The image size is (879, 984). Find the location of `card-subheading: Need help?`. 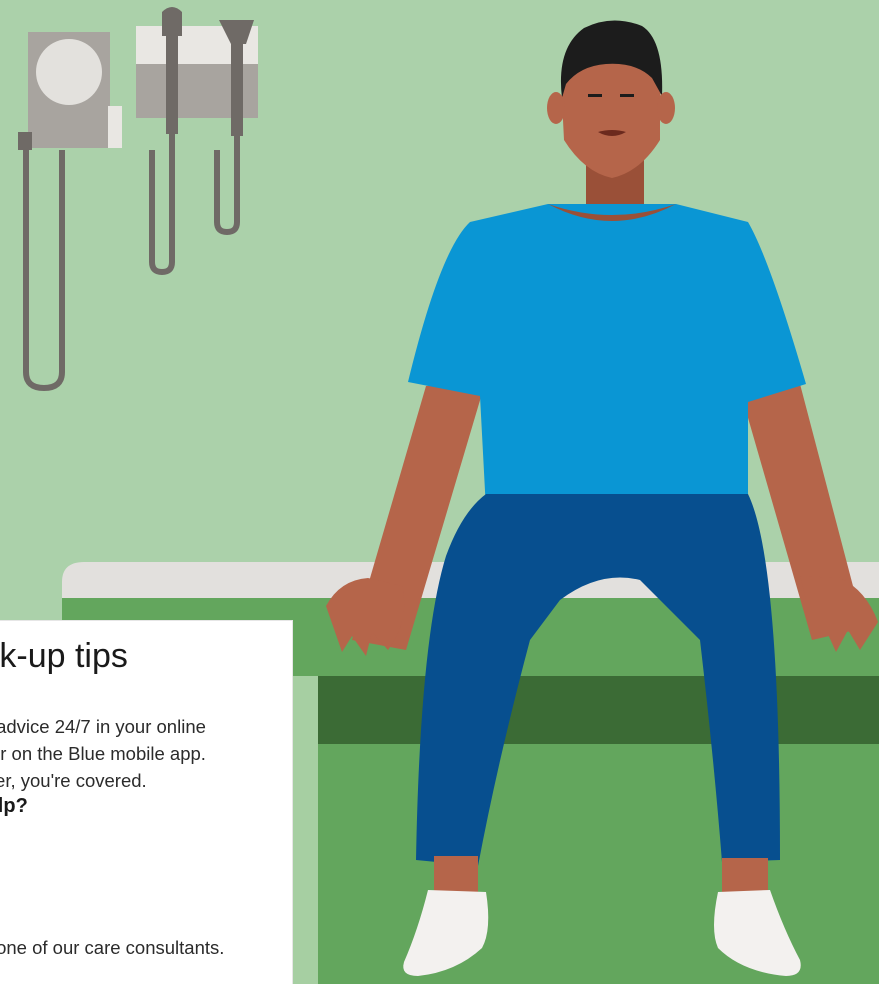

card-subheading: Need help? is located at coordinates (14, 806).